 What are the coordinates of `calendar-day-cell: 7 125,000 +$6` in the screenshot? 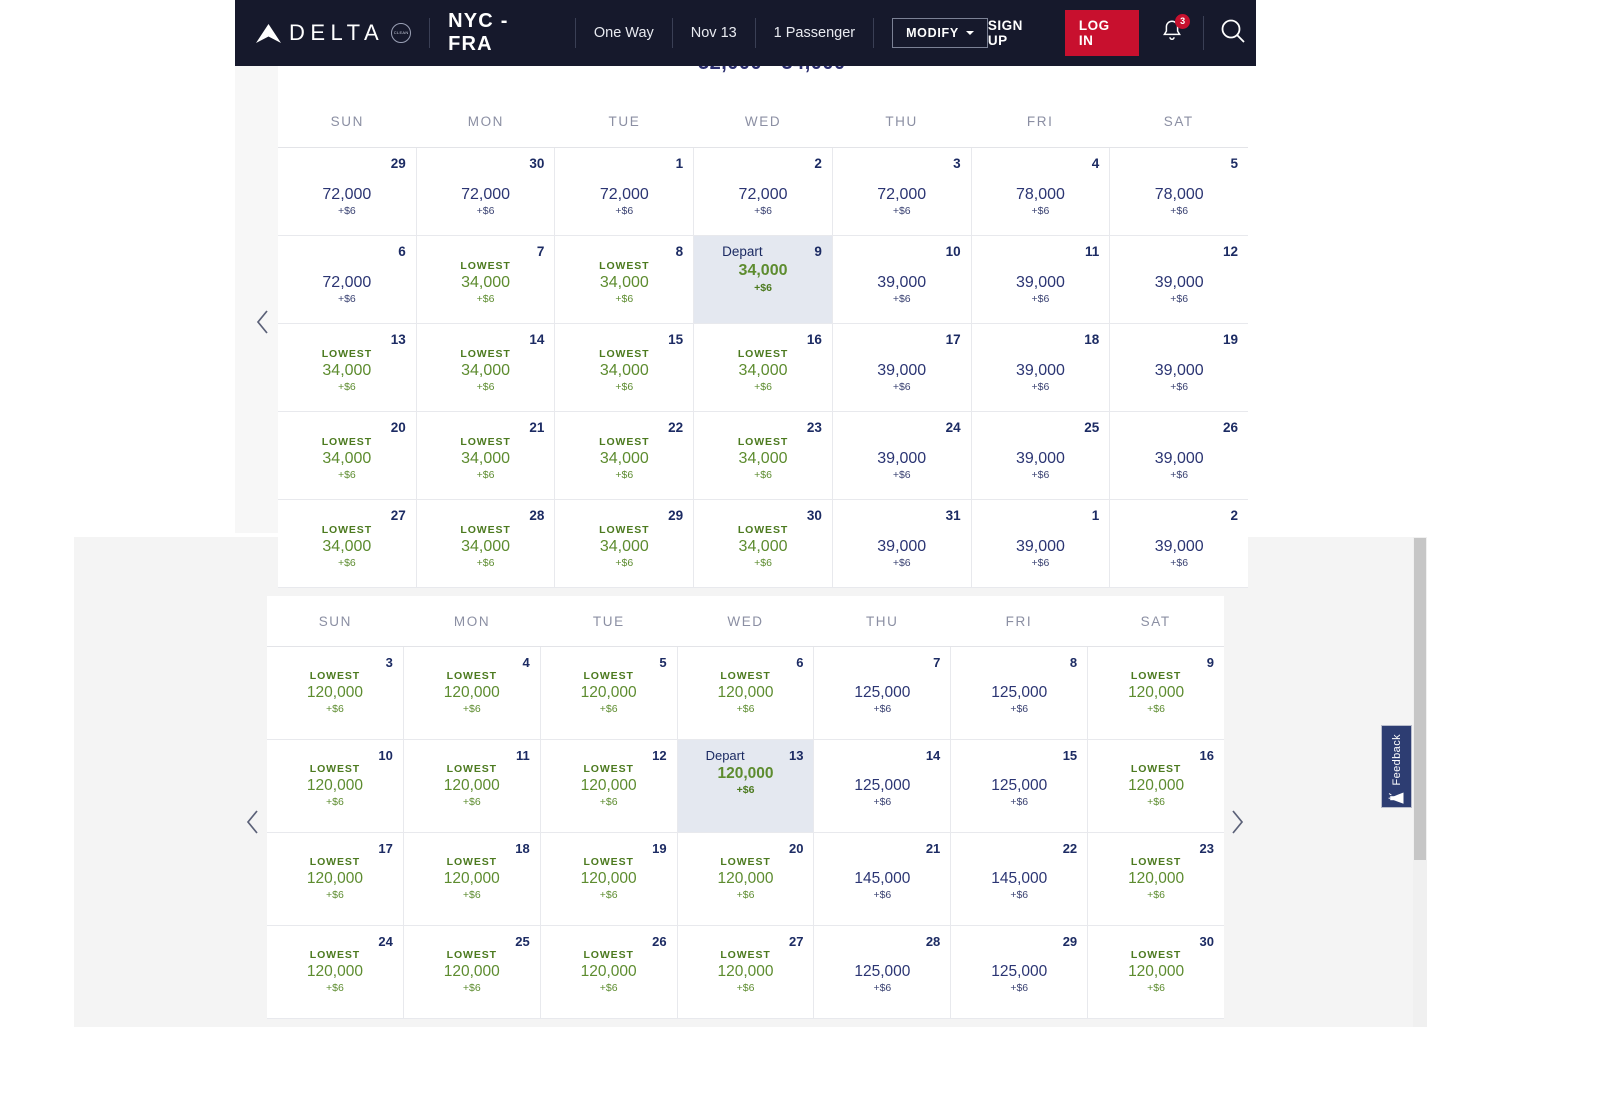 It's located at (883, 693).